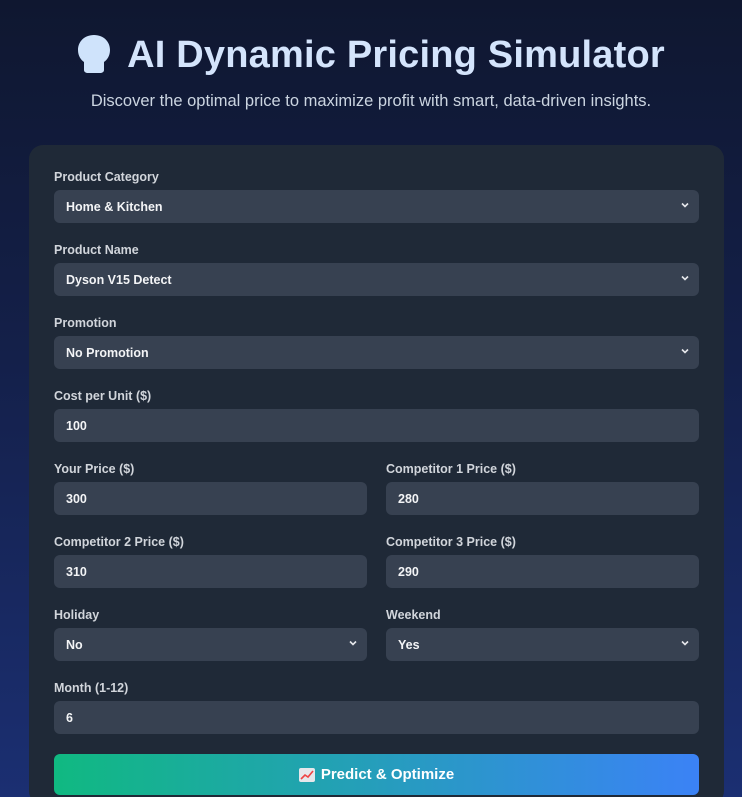  Describe the element at coordinates (376, 425) in the screenshot. I see `cost-input` at that location.